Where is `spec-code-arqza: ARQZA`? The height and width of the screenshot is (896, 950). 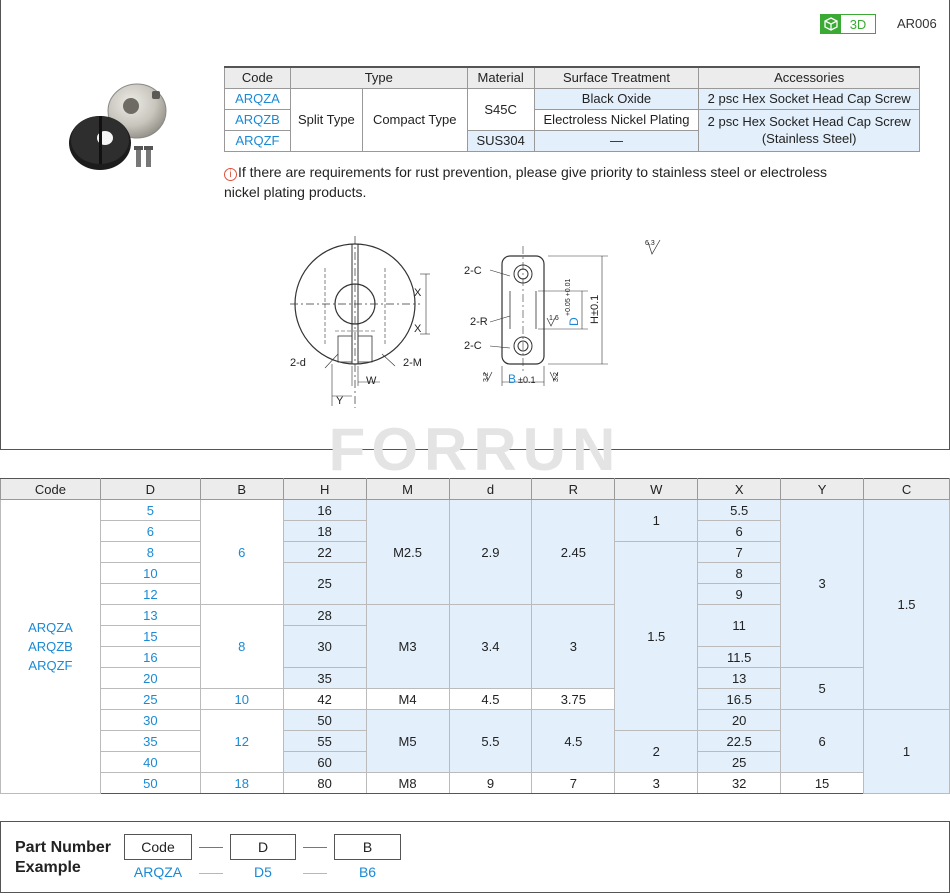 spec-code-arqza: ARQZA is located at coordinates (257, 98).